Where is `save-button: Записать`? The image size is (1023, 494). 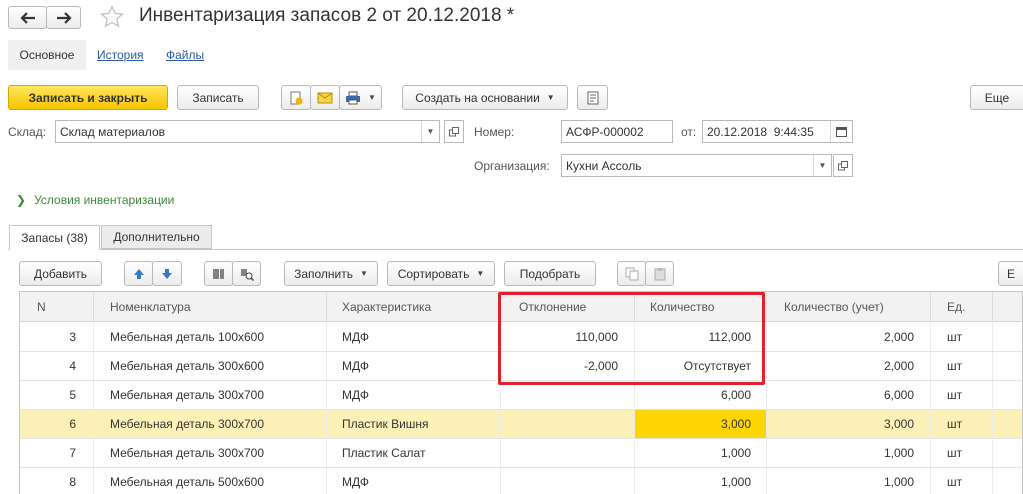 save-button: Записать is located at coordinates (218, 97).